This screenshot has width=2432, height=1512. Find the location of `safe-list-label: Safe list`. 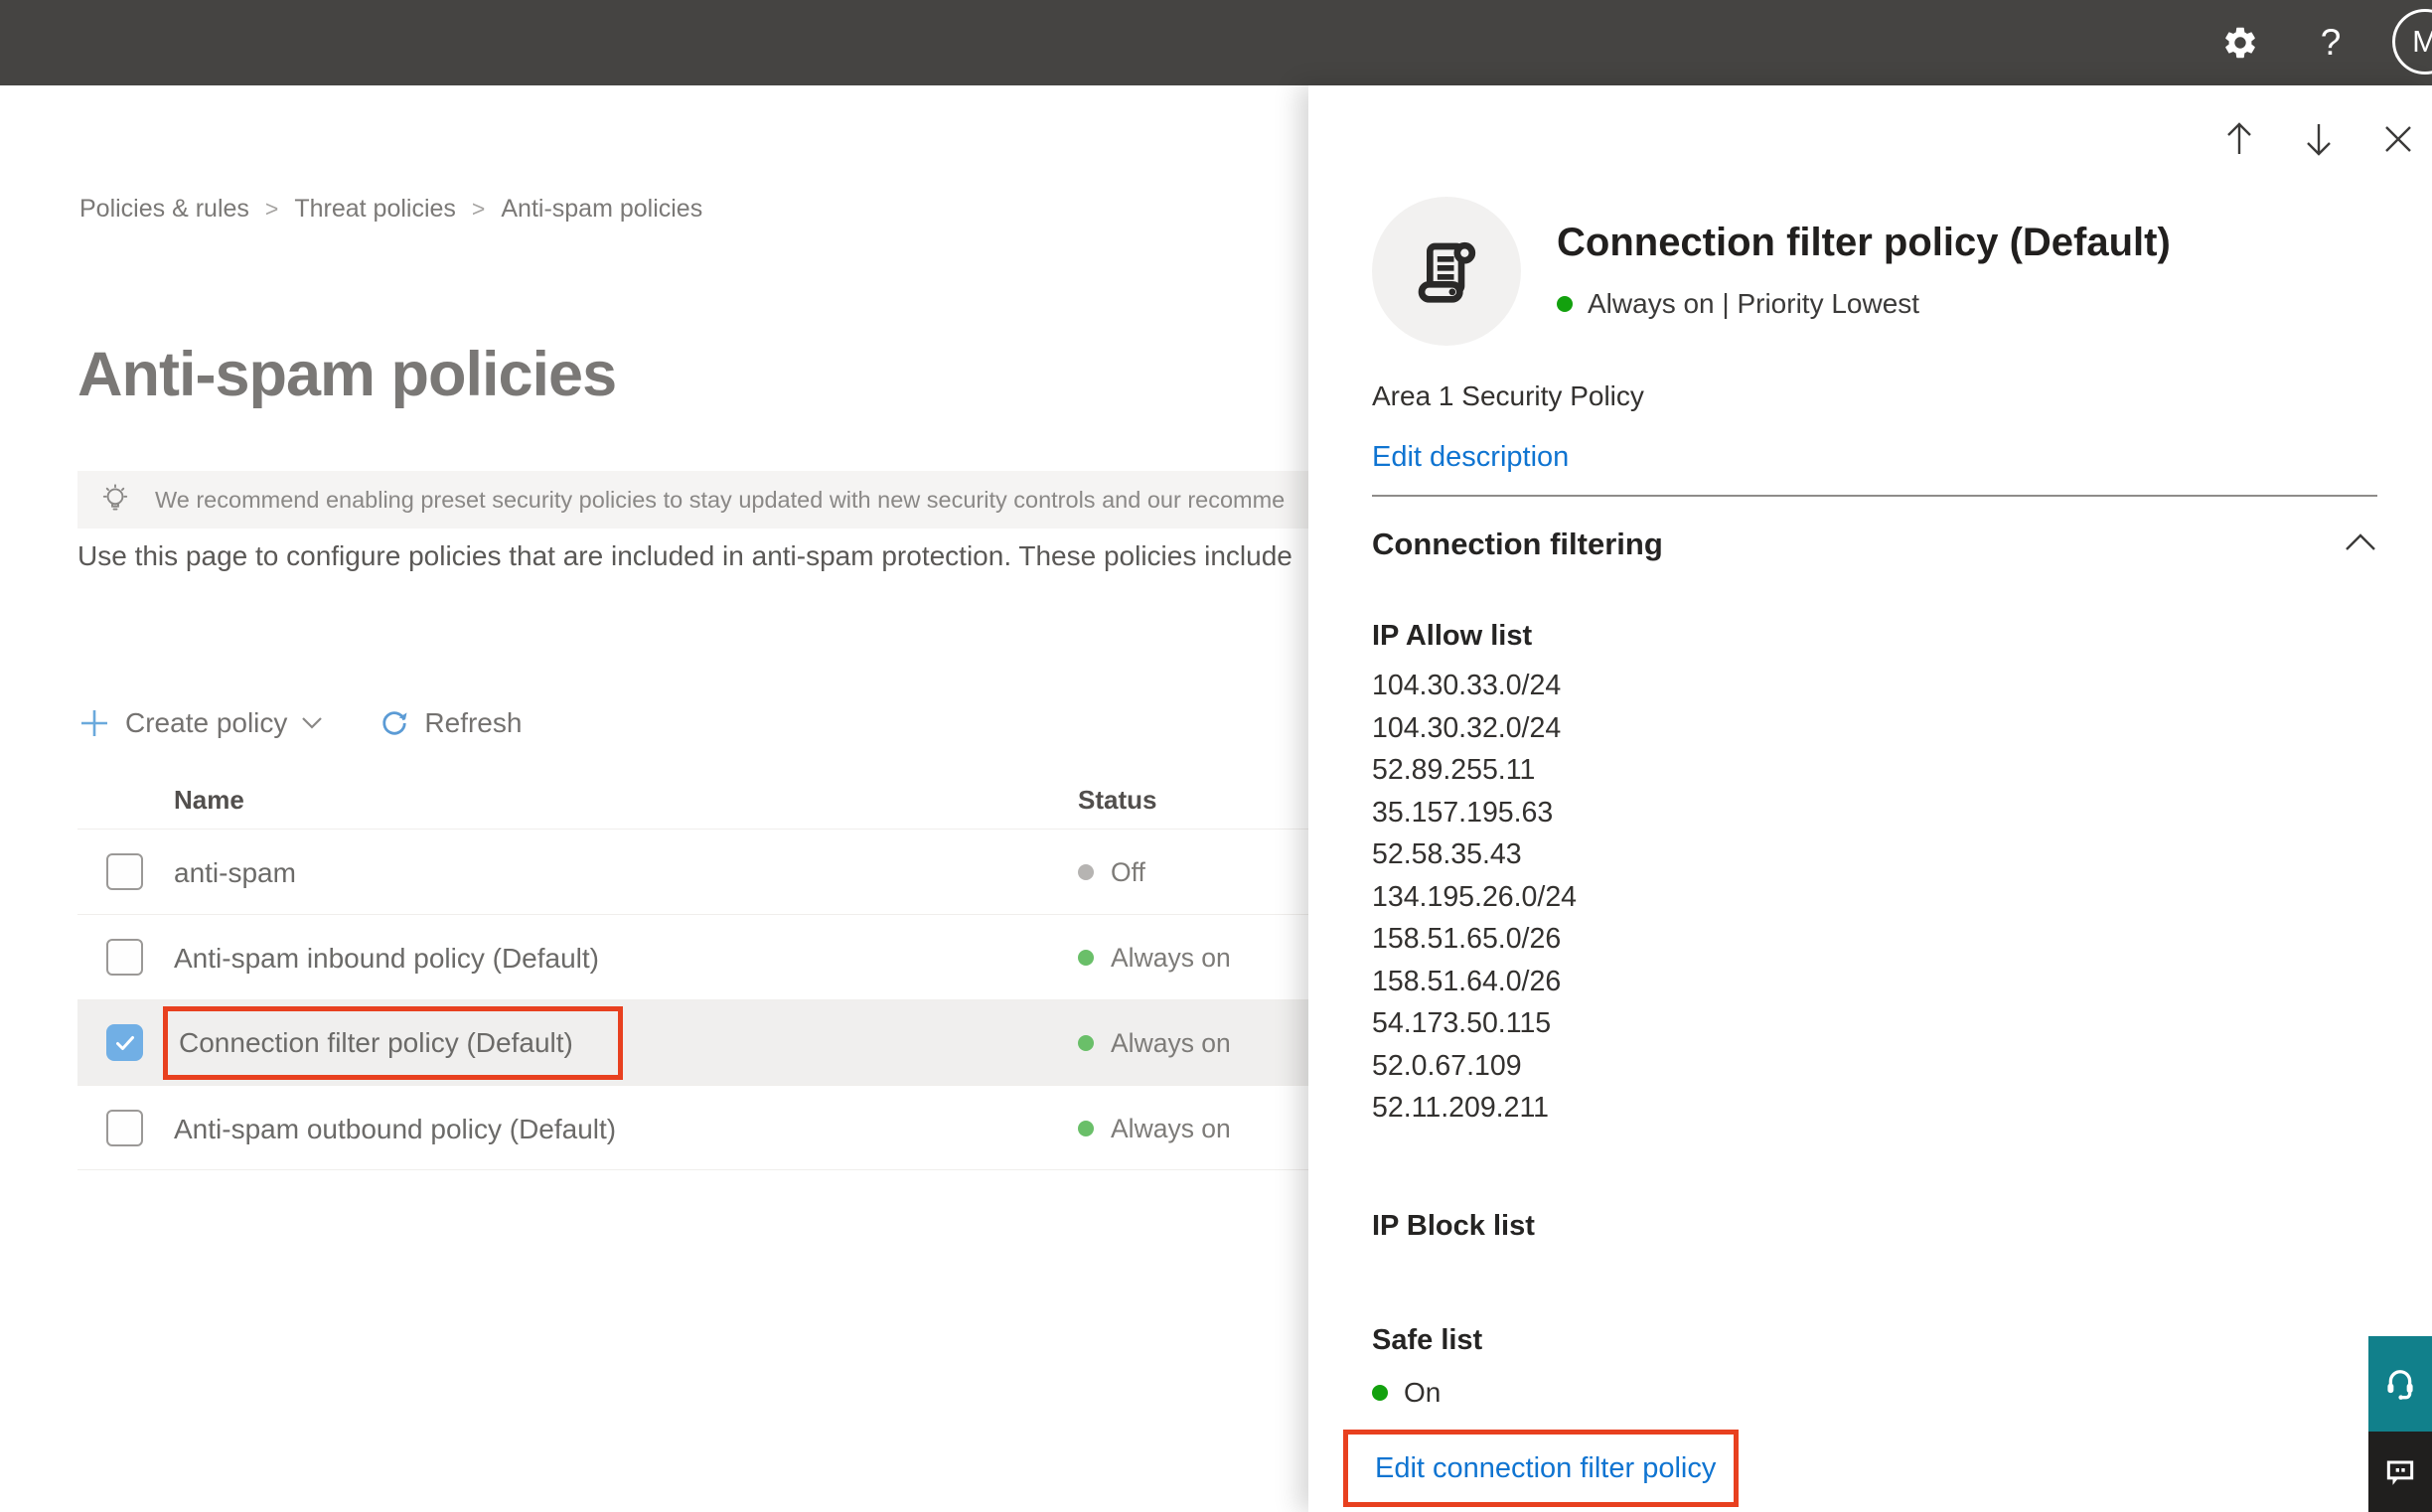

safe-list-label: Safe list is located at coordinates (1427, 1340).